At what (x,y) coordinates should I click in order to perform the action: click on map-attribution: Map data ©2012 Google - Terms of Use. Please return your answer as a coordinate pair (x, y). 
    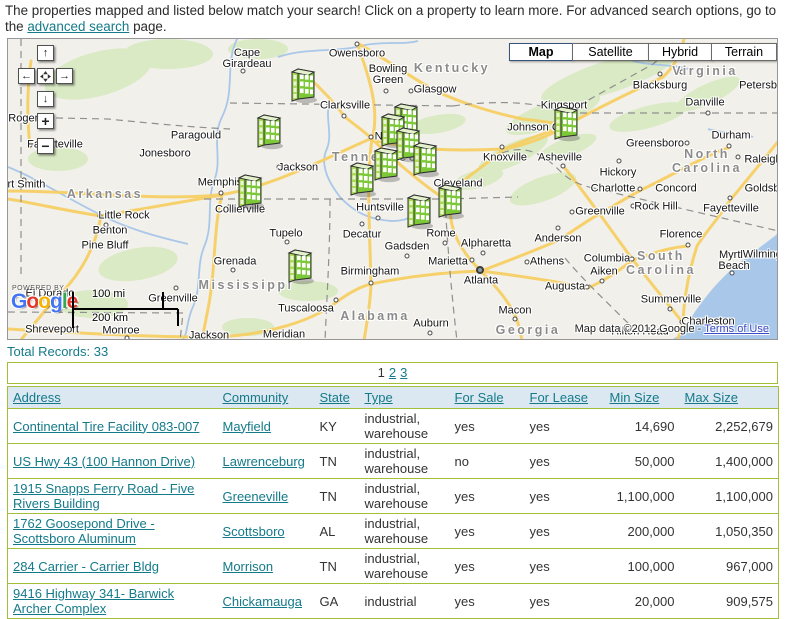
    Looking at the image, I should click on (672, 329).